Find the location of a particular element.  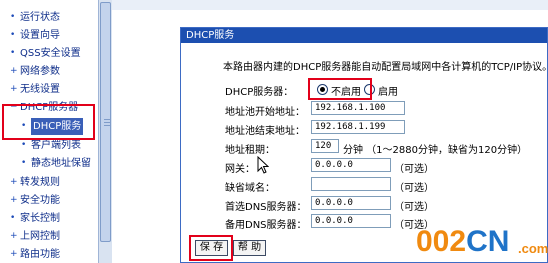

gateway-input: 0.0.0.0 is located at coordinates (351, 165).